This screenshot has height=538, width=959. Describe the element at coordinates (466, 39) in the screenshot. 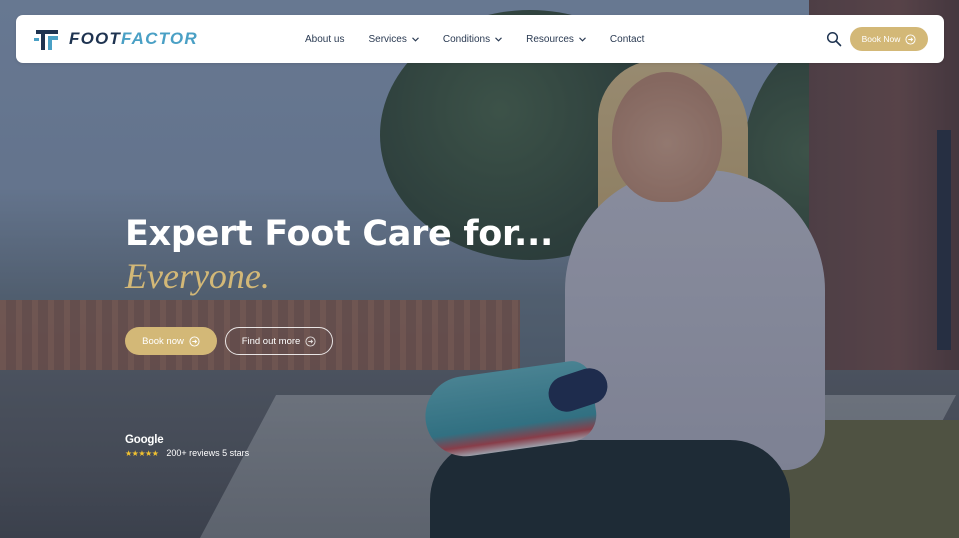

I see `nav-conditions-label: Conditions` at that location.